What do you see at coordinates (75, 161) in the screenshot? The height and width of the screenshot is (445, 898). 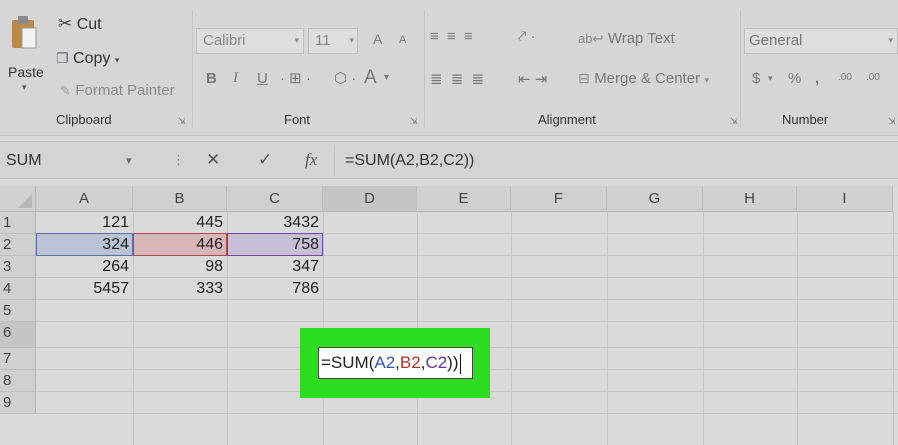 I see `name-box: SUM ▾` at bounding box center [75, 161].